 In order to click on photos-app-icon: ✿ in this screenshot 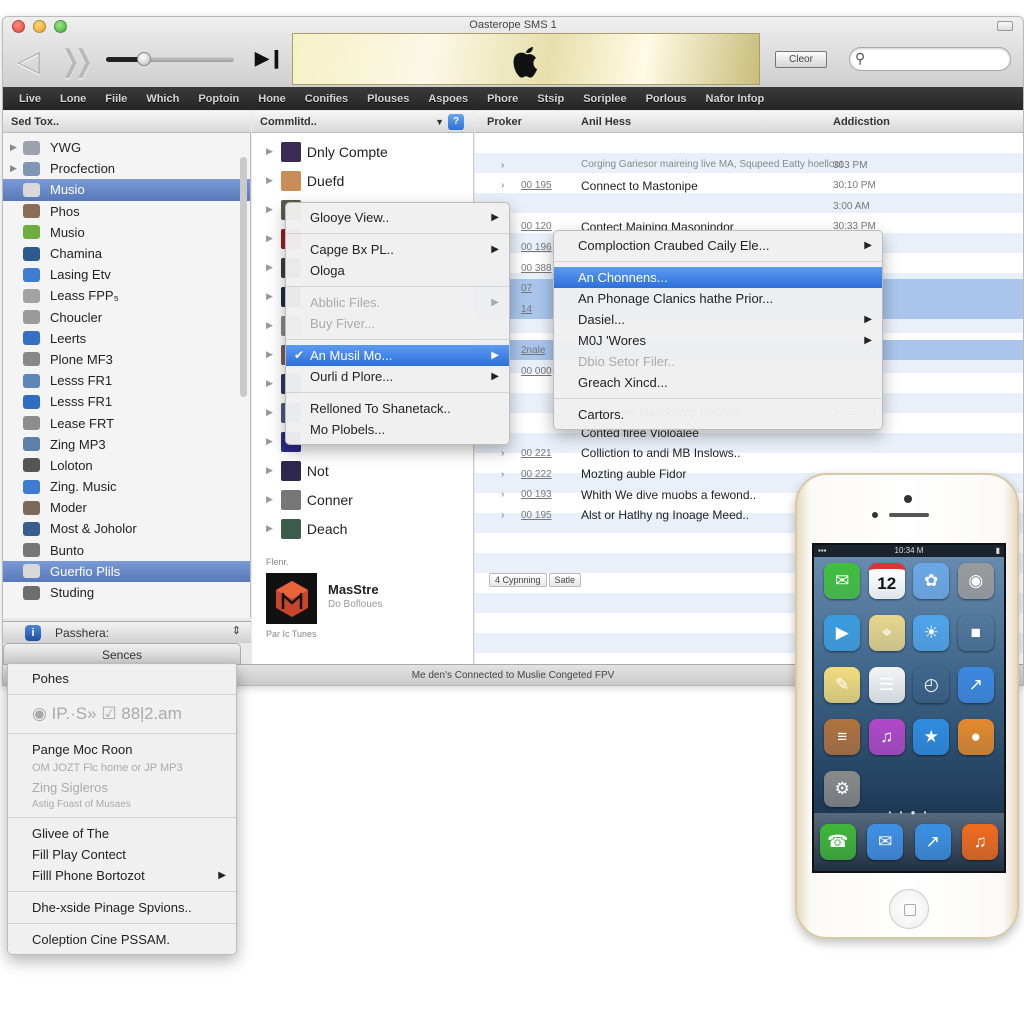, I will do `click(931, 581)`.